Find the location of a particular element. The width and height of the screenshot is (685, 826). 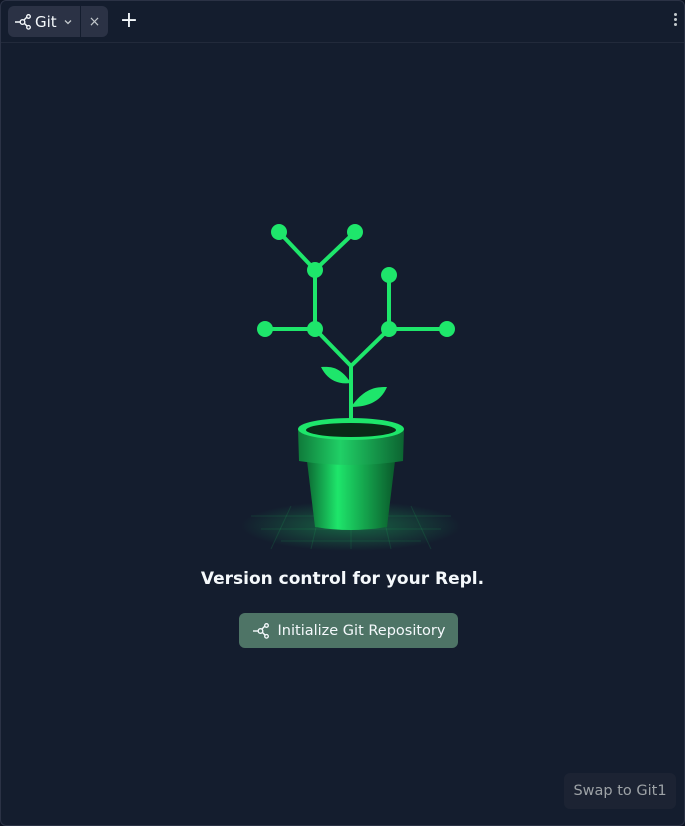

initialize-git-repository-label: Initialize Git Repository is located at coordinates (361, 630).